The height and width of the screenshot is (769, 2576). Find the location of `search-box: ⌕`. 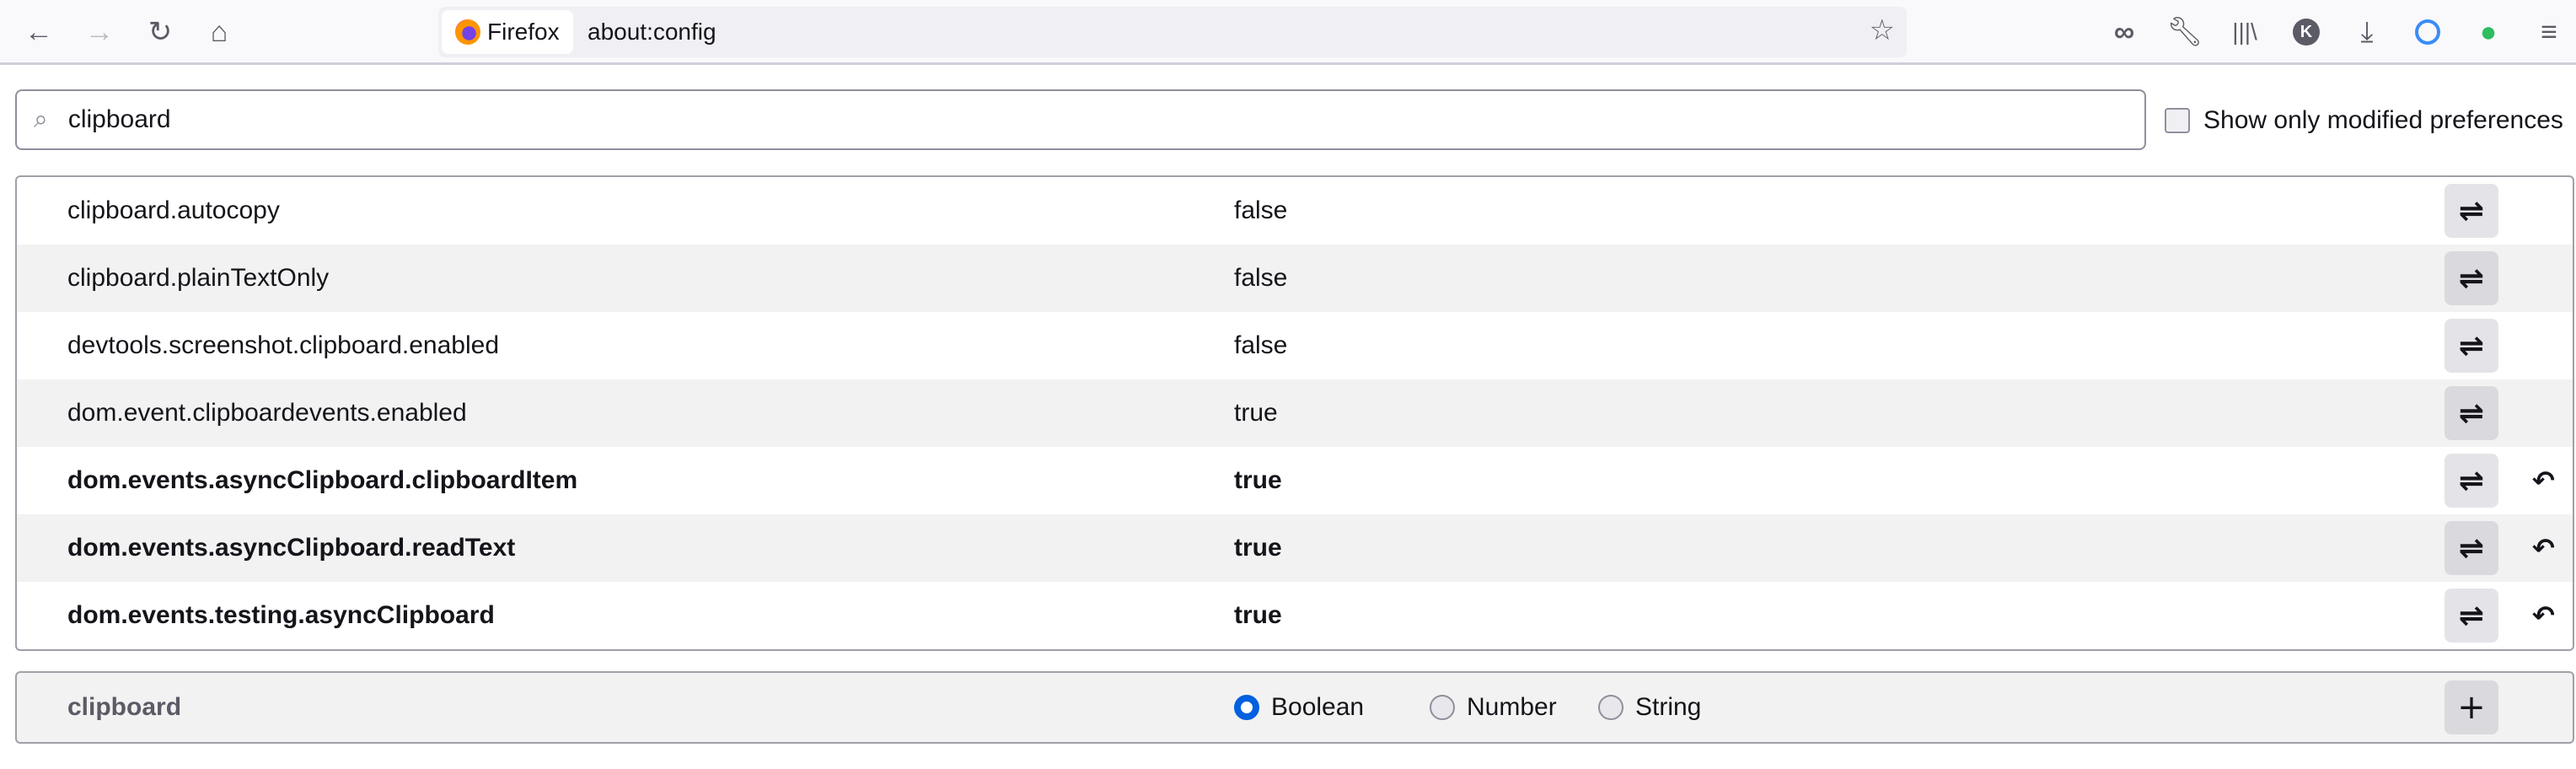

search-box: ⌕ is located at coordinates (1080, 119).